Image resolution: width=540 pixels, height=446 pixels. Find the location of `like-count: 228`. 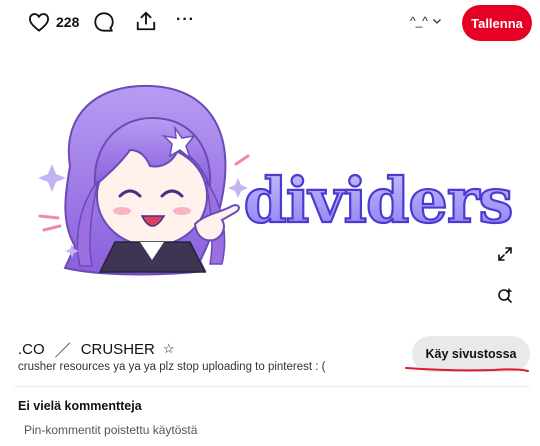

like-count: 228 is located at coordinates (68, 22).